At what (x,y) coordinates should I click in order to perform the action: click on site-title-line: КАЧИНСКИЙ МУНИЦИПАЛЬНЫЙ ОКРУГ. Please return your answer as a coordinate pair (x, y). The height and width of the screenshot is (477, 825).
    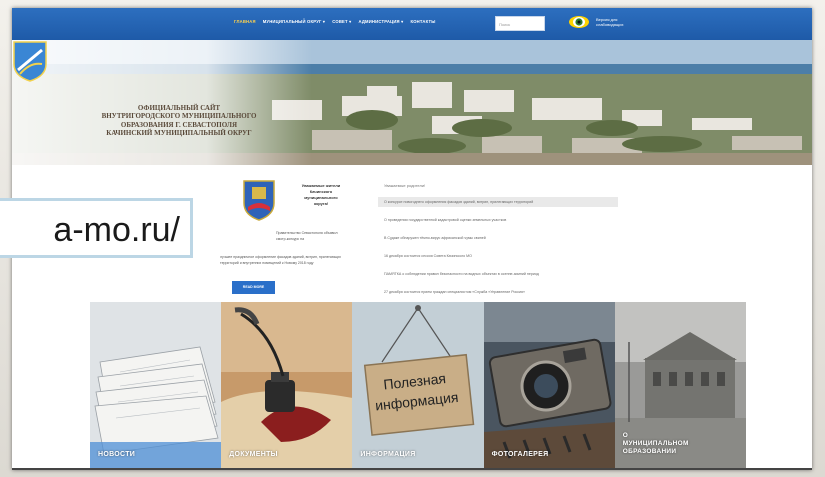
    Looking at the image, I should click on (179, 133).